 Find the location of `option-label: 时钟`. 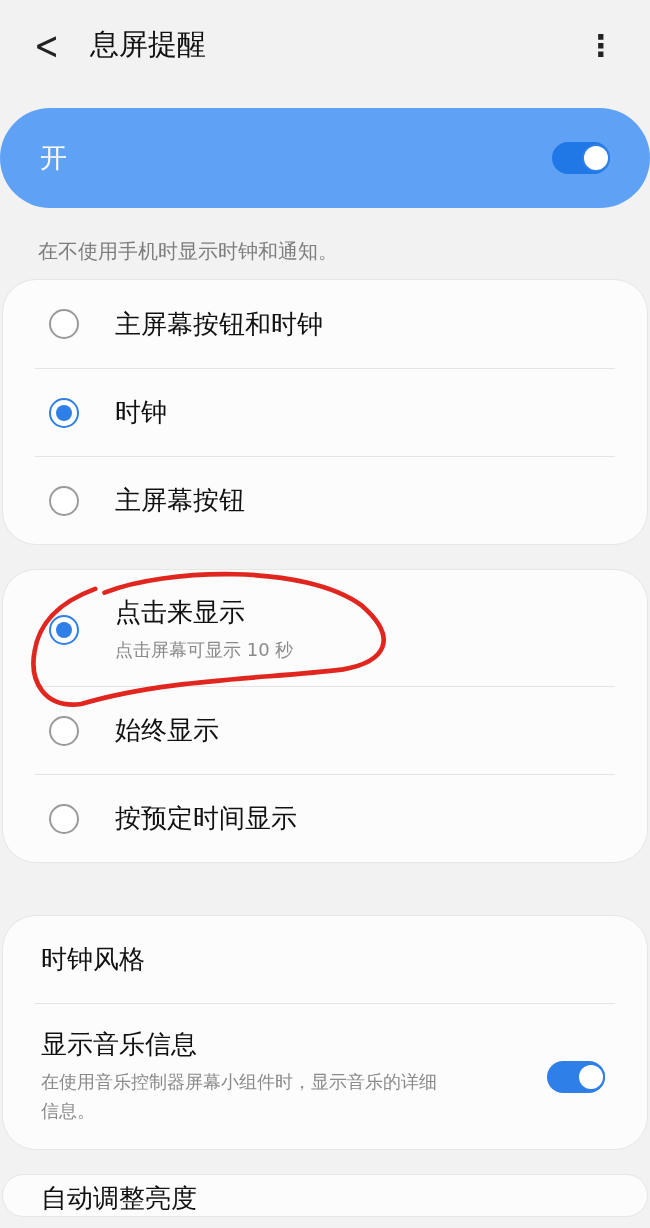

option-label: 时钟 is located at coordinates (141, 412).